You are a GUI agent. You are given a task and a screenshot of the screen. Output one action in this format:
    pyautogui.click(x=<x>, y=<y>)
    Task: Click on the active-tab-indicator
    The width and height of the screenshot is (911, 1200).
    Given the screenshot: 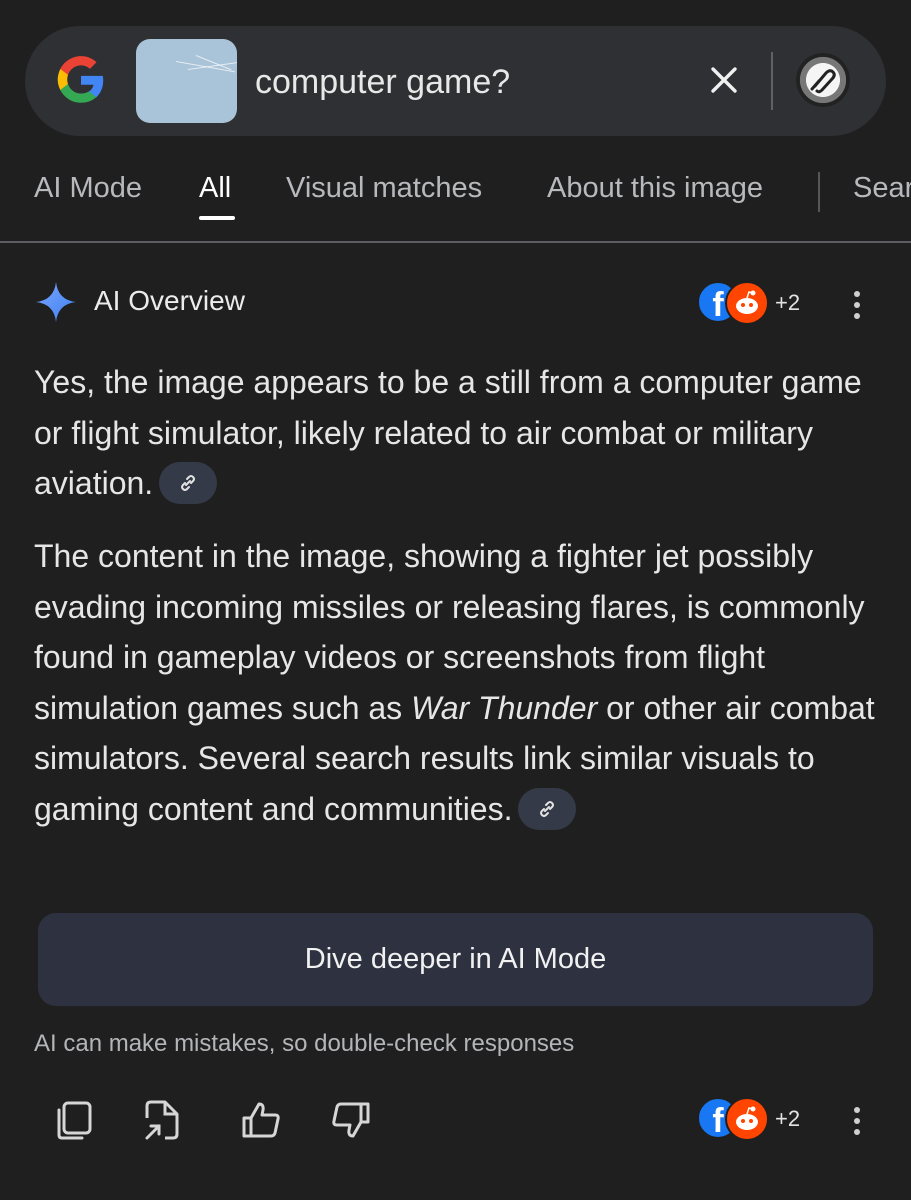 What is the action you would take?
    pyautogui.click(x=217, y=218)
    